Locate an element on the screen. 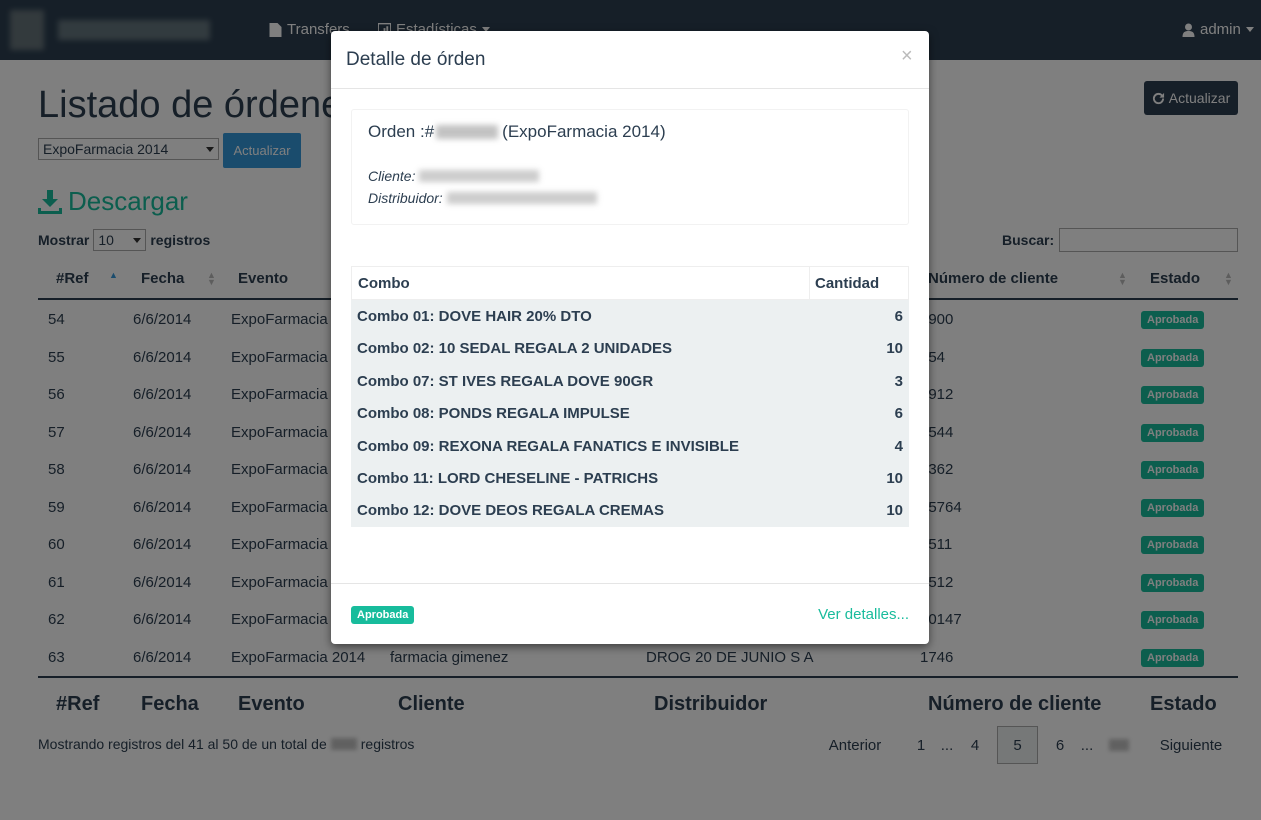 The width and height of the screenshot is (1261, 820). combo-row: Combo 12: DOVE DEOS REGALA CREMAS 10 is located at coordinates (630, 510).